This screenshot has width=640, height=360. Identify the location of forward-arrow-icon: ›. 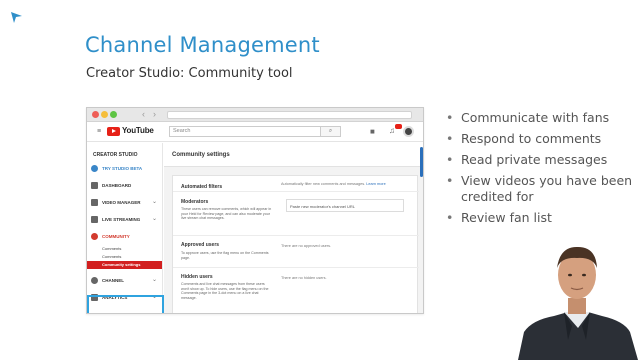
(154, 114).